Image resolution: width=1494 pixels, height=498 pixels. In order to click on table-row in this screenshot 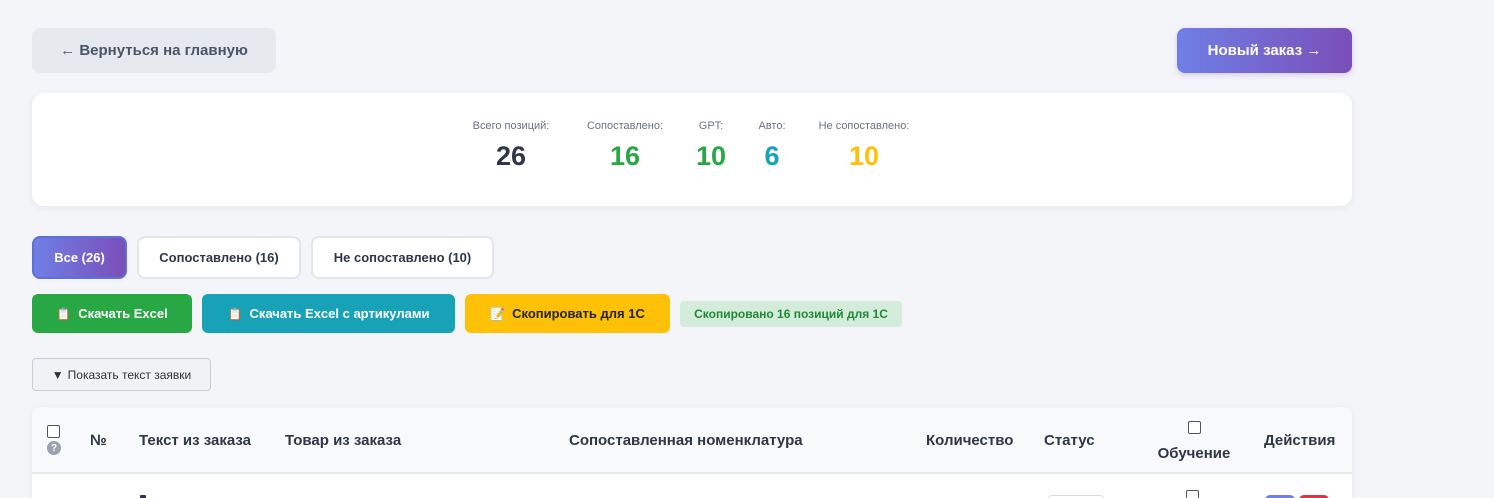, I will do `click(692, 487)`.